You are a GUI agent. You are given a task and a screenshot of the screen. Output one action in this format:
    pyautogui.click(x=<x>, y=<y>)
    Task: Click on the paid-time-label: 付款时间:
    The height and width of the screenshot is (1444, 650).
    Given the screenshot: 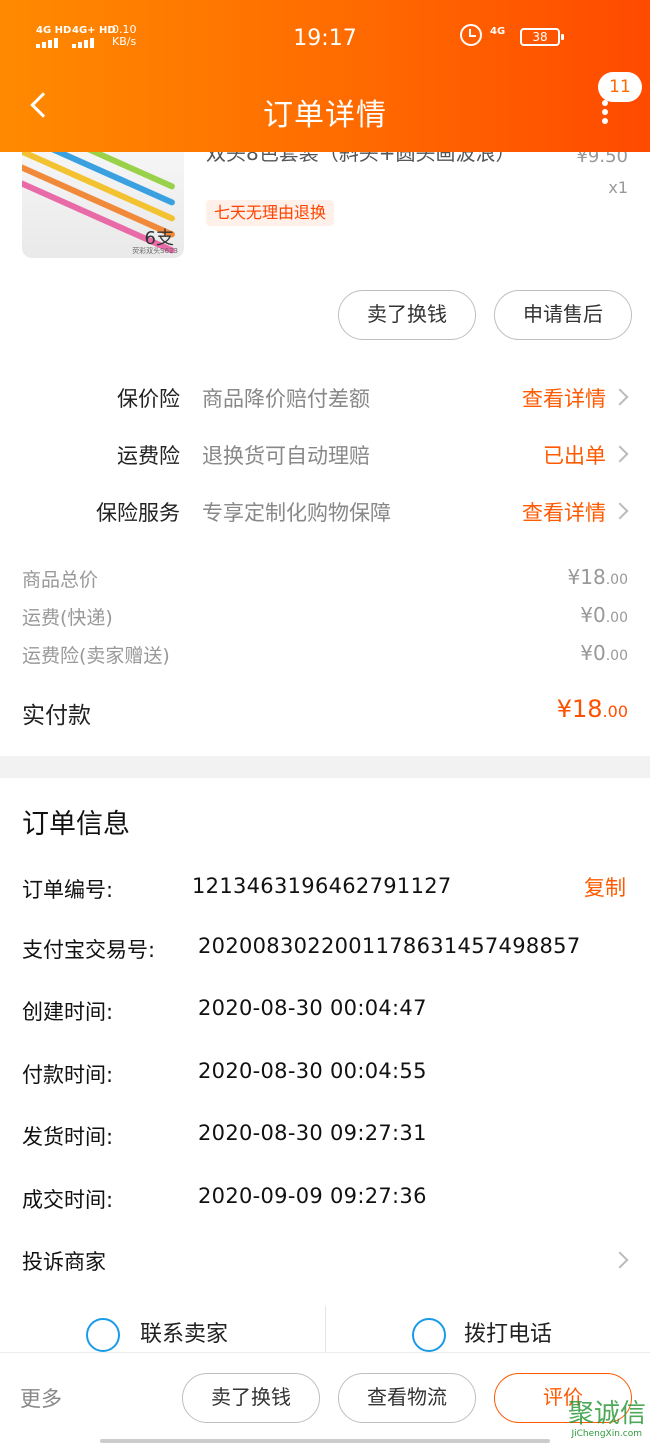 What is the action you would take?
    pyautogui.click(x=68, y=1075)
    